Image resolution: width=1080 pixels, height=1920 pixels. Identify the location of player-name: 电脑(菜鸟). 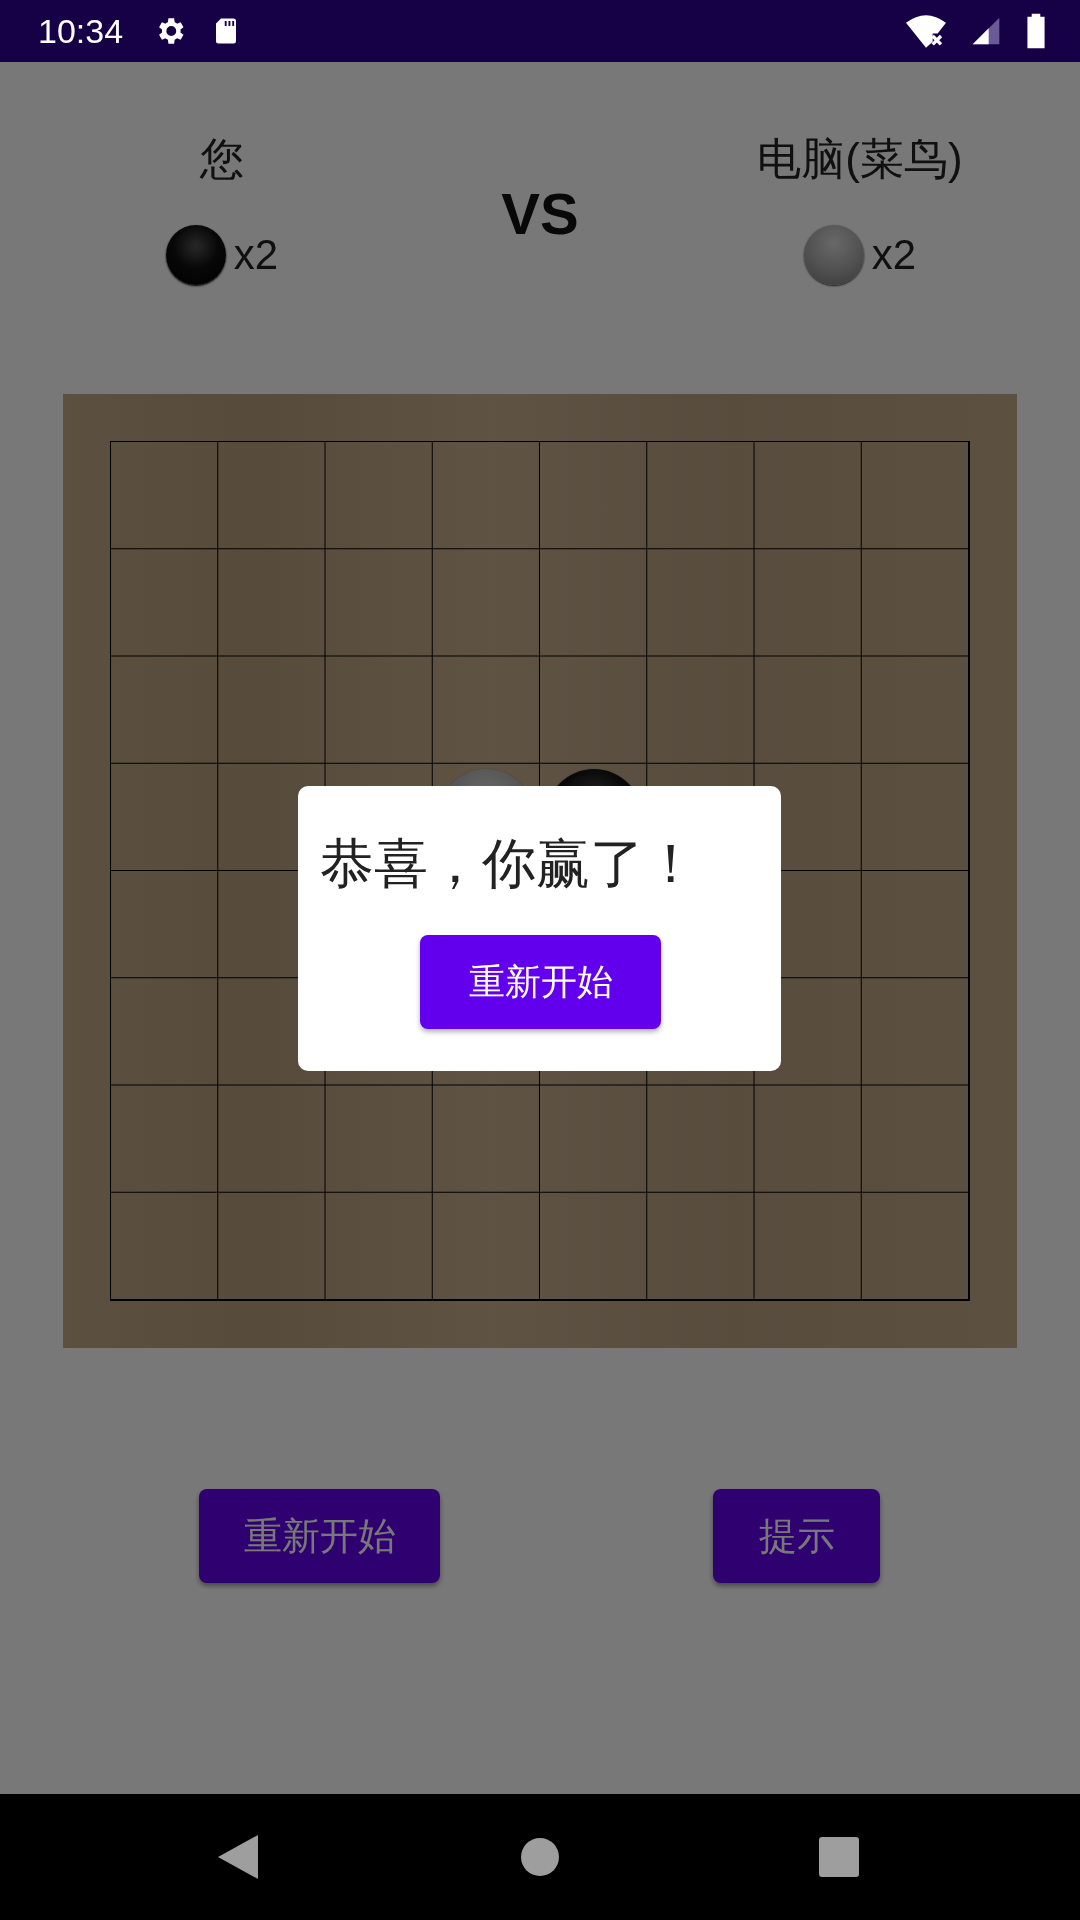
(860, 159).